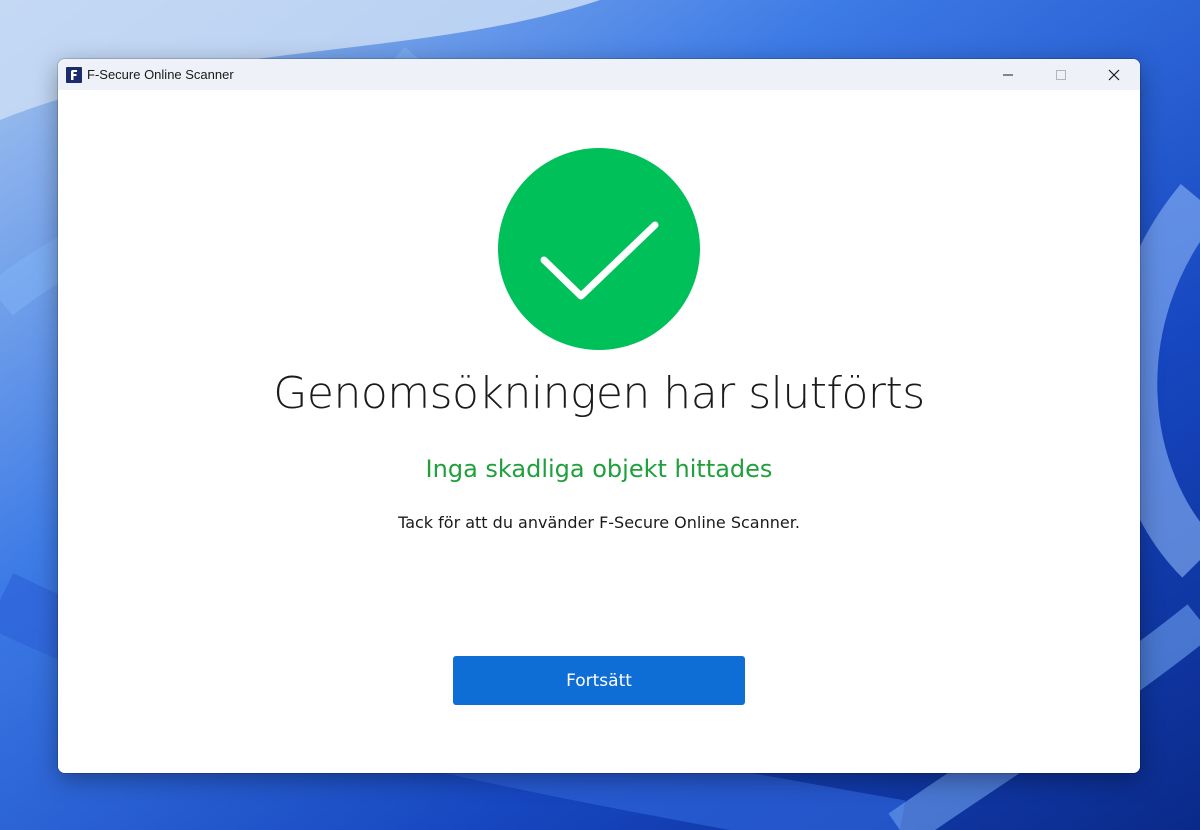  What do you see at coordinates (599, 393) in the screenshot?
I see `scan-complete-heading: Genomsökningen har slutförts` at bounding box center [599, 393].